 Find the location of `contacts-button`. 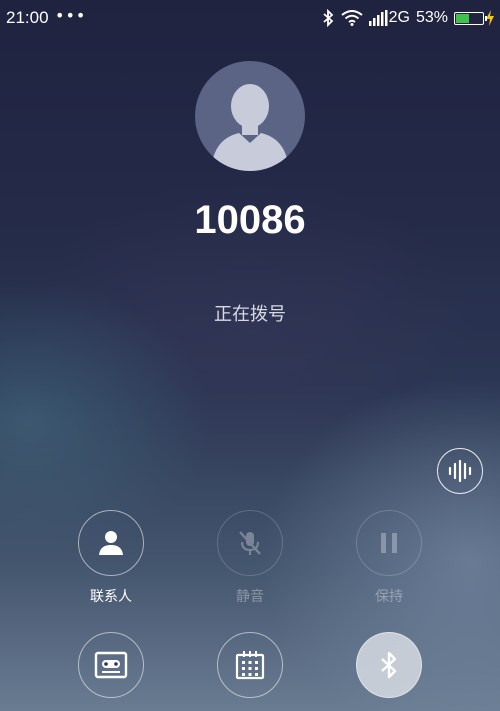

contacts-button is located at coordinates (111, 543).